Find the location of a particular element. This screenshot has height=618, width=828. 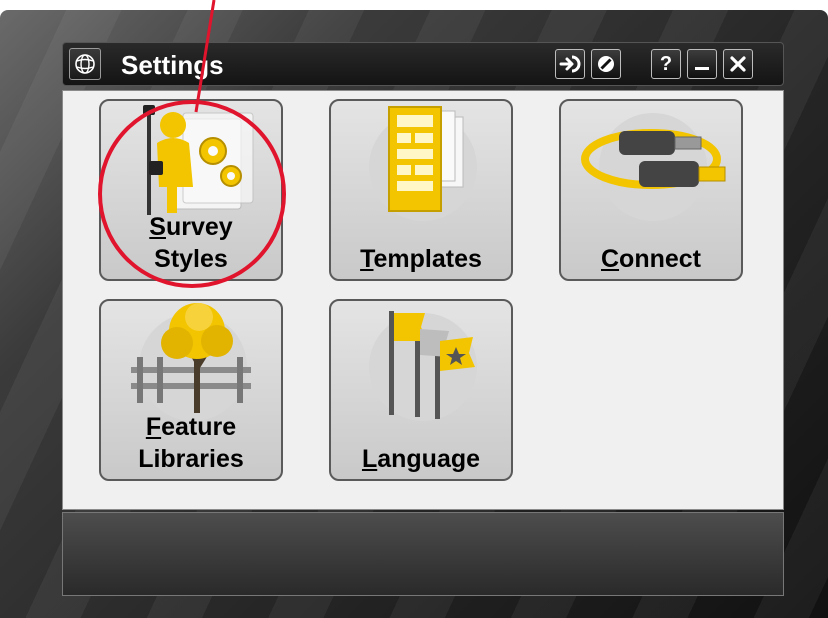

feature-libraries-label-line1: Feature is located at coordinates (191, 427).